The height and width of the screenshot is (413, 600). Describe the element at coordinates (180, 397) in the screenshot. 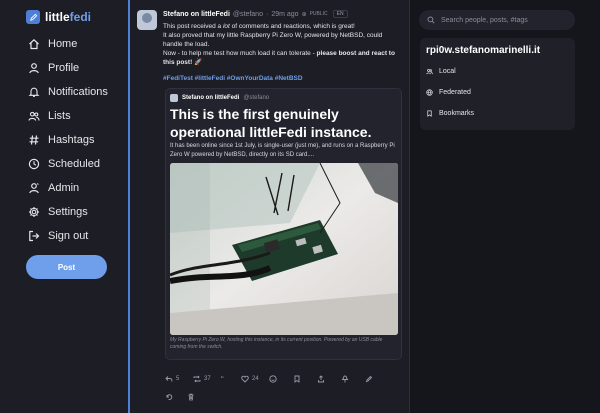

I see `post-actions-secondary` at that location.